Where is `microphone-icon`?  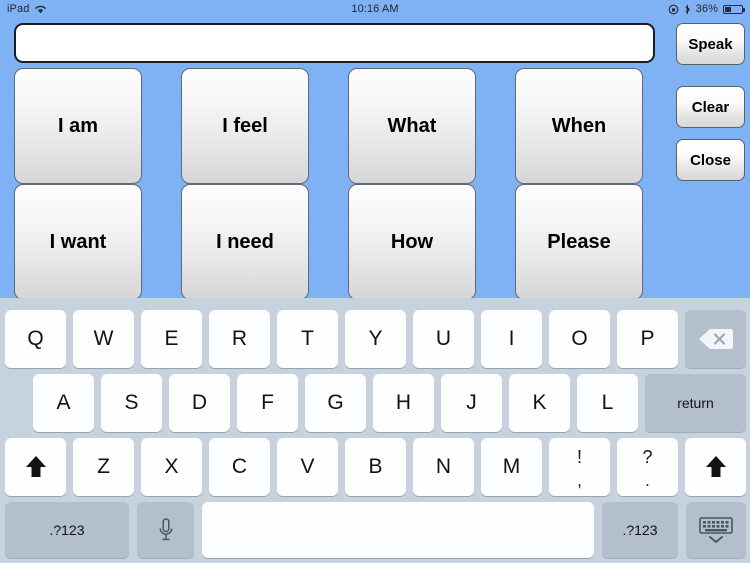
microphone-icon is located at coordinates (166, 530).